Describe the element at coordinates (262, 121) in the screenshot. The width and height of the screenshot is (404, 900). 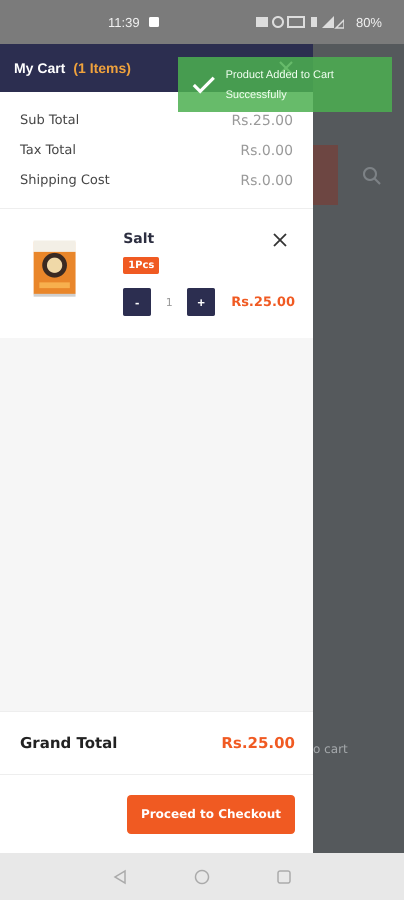
I see `total-value: Rs.25.00` at that location.